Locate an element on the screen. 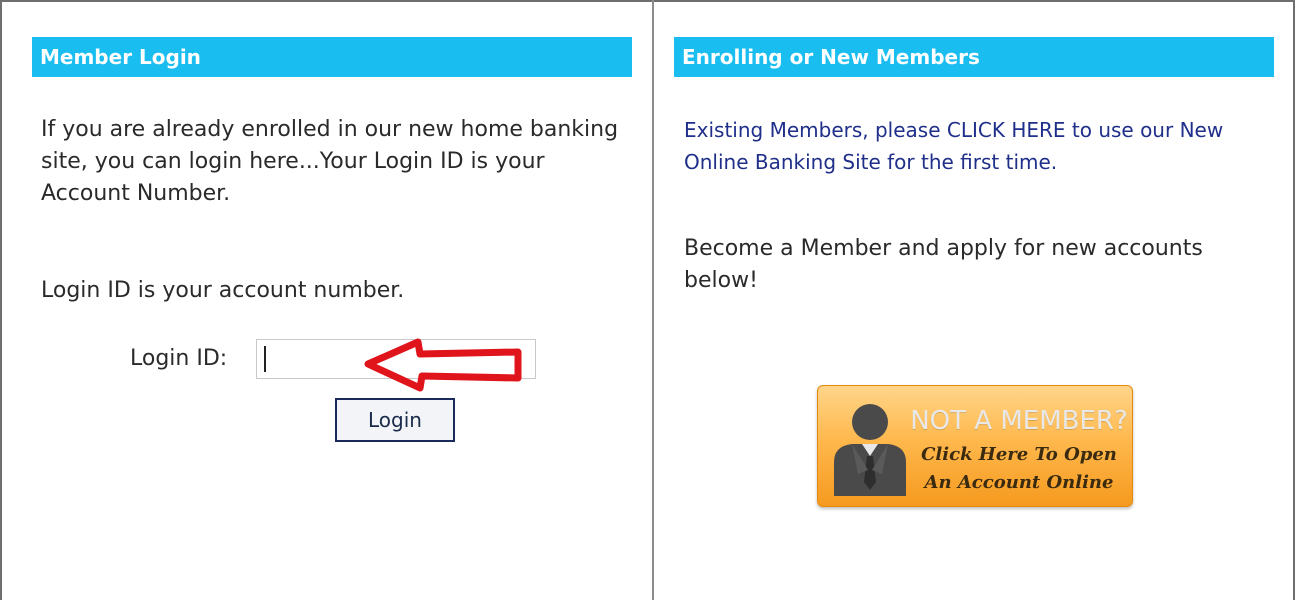 The height and width of the screenshot is (600, 1295). cta-line-1: Click Here To Open is located at coordinates (1019, 454).